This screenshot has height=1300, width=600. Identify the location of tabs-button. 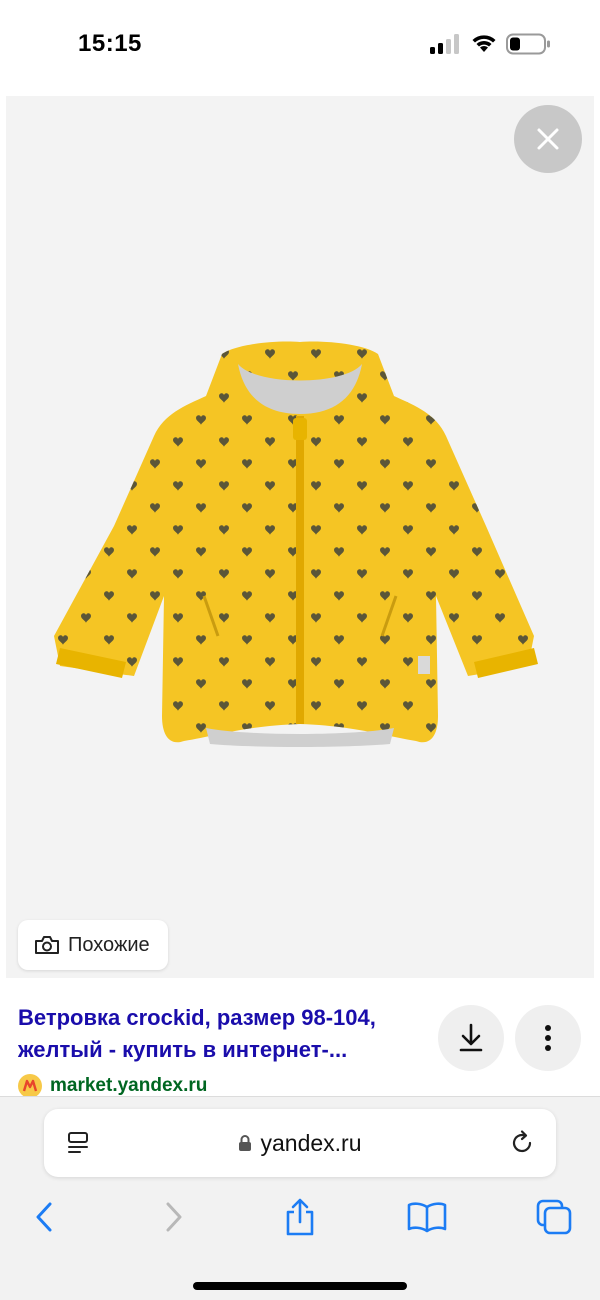
(554, 1217).